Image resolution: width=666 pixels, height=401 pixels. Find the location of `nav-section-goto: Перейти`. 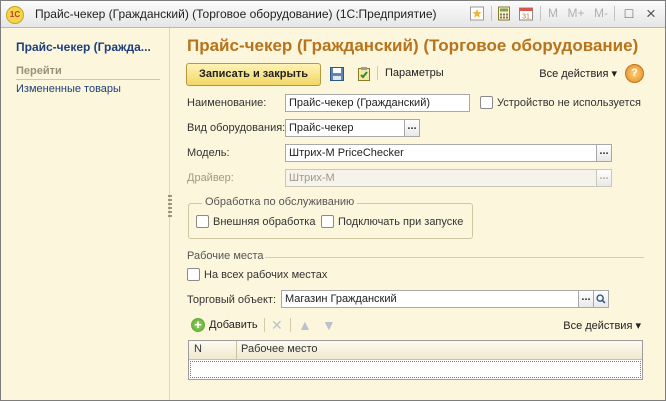

nav-section-goto: Перейти is located at coordinates (88, 72).